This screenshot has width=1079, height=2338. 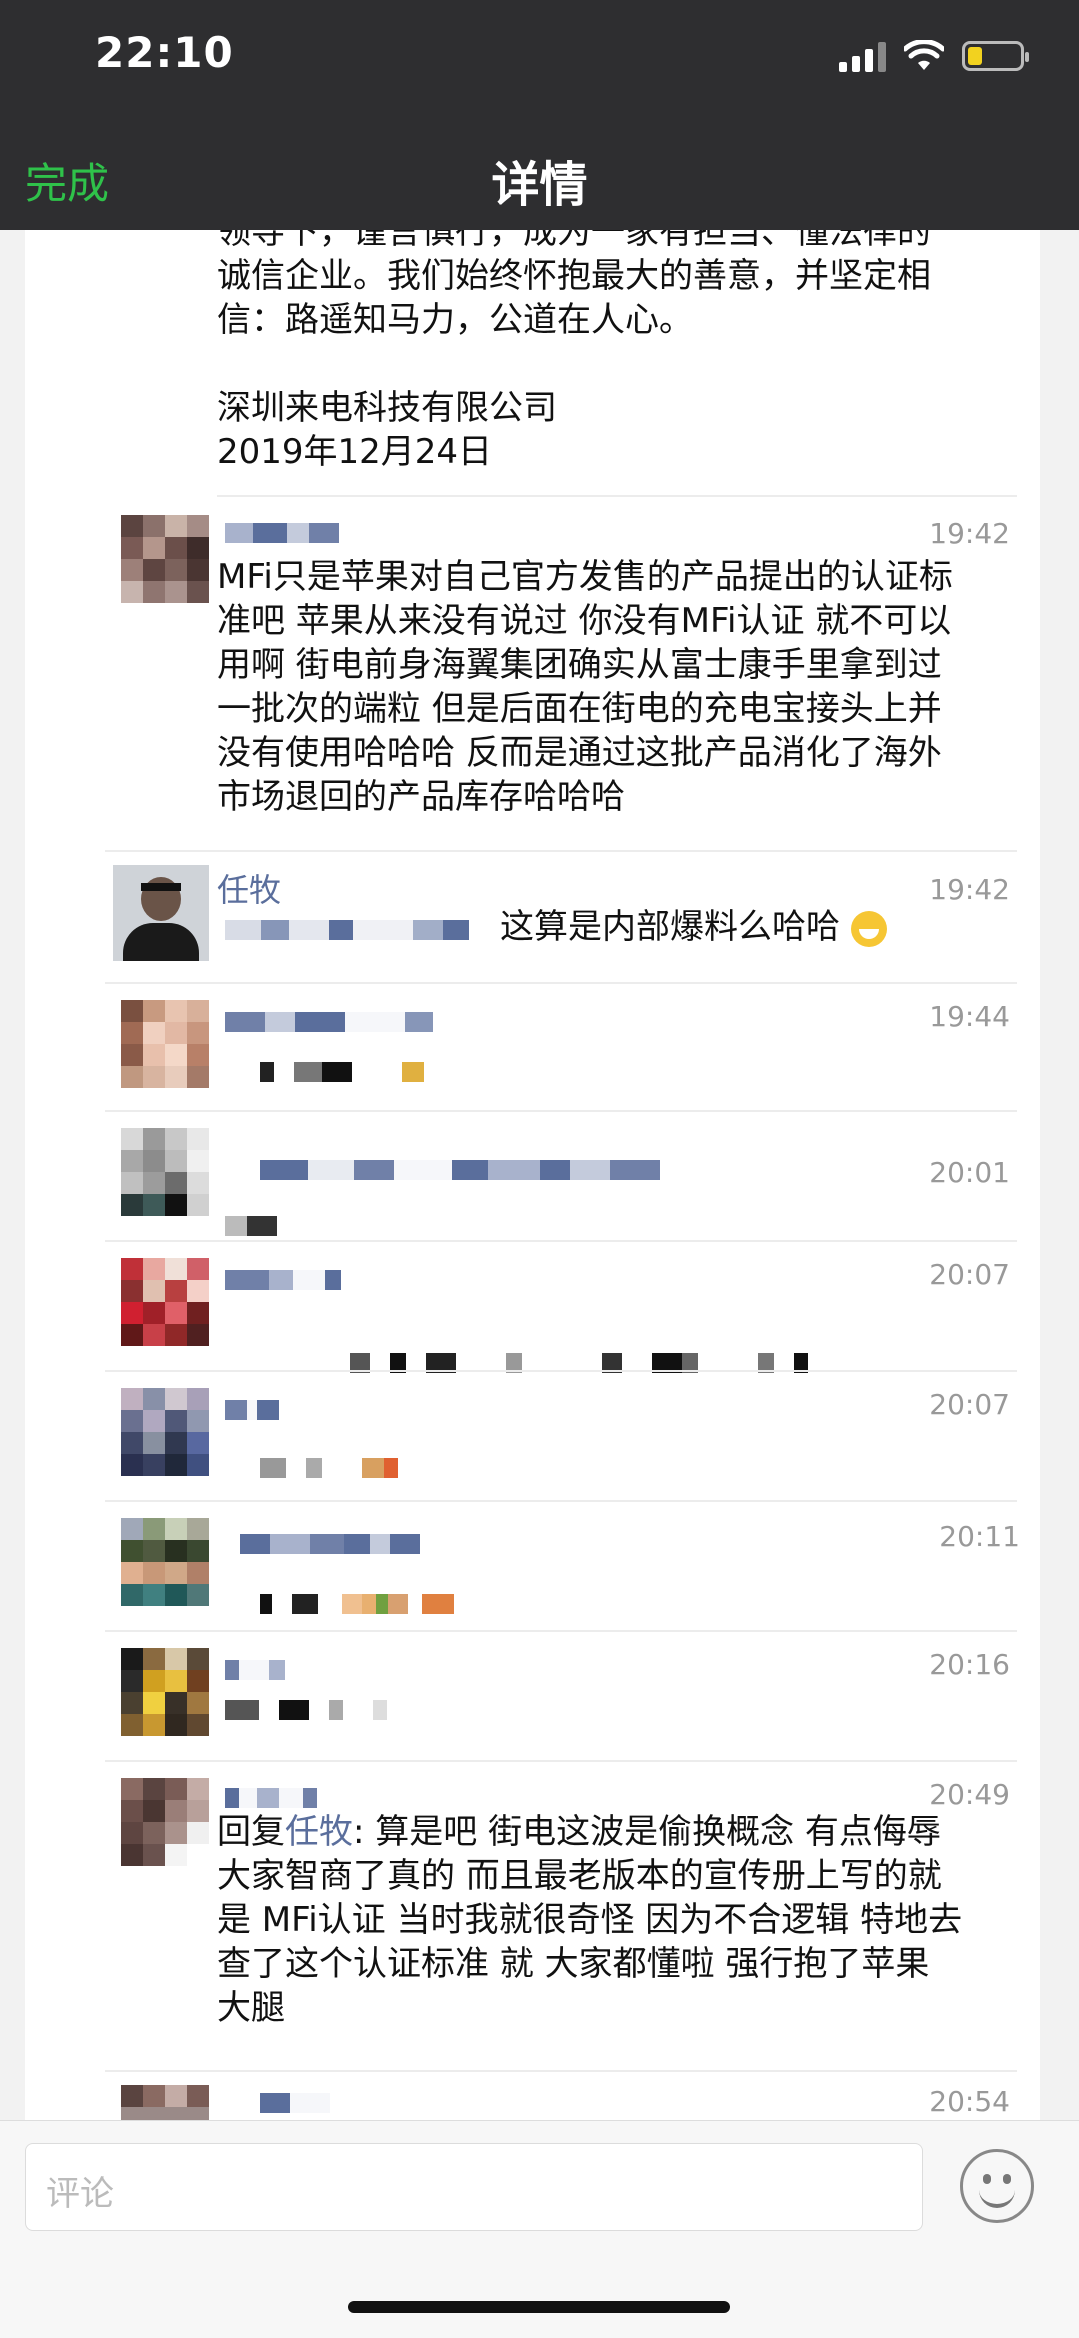 I want to click on comment-input-bar: 评论, so click(x=539, y=2229).